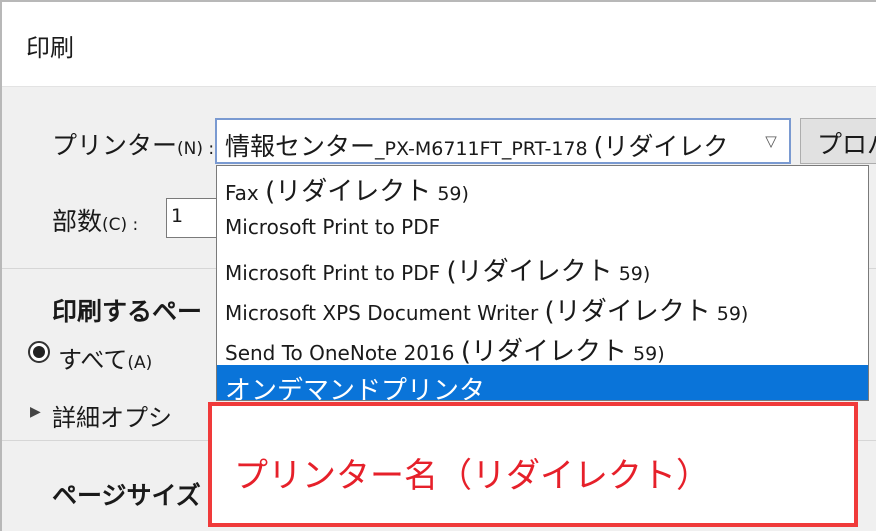 Image resolution: width=876 pixels, height=531 pixels. What do you see at coordinates (542, 383) in the screenshot?
I see `printer-option-selected: オンデマンドプリンタ` at bounding box center [542, 383].